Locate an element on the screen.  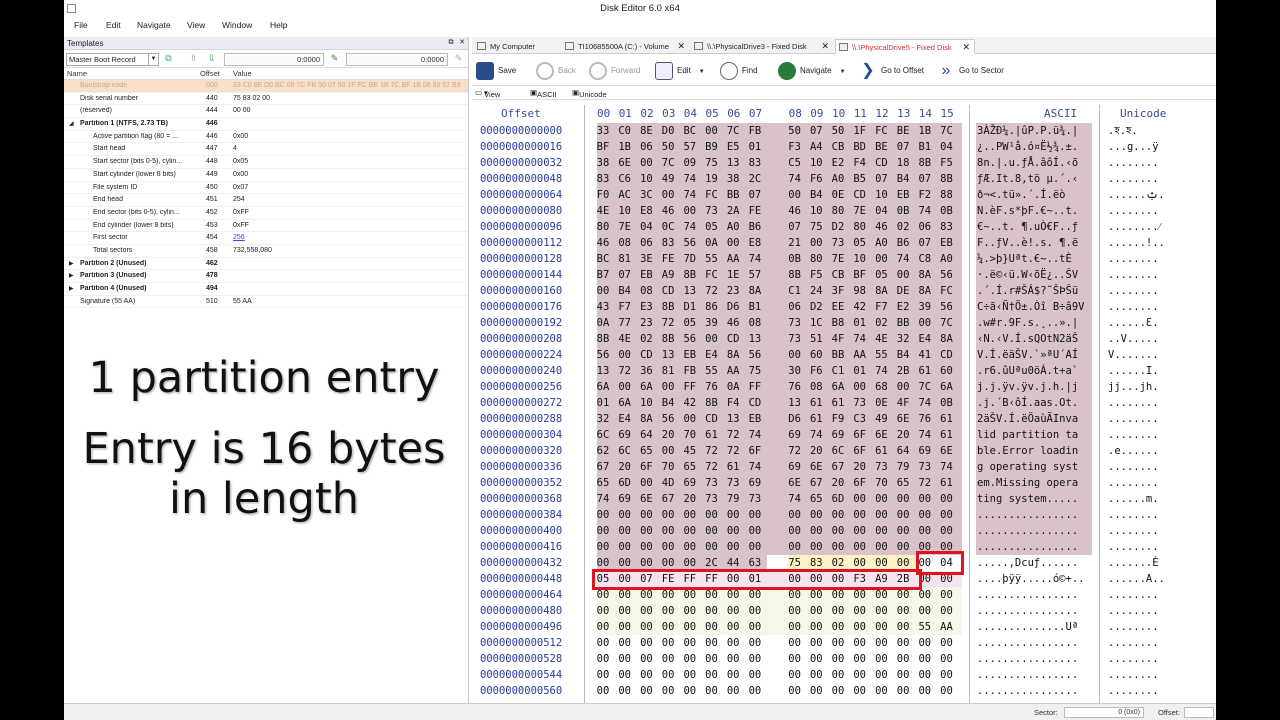
hex-byte: BC is located at coordinates (603, 259).